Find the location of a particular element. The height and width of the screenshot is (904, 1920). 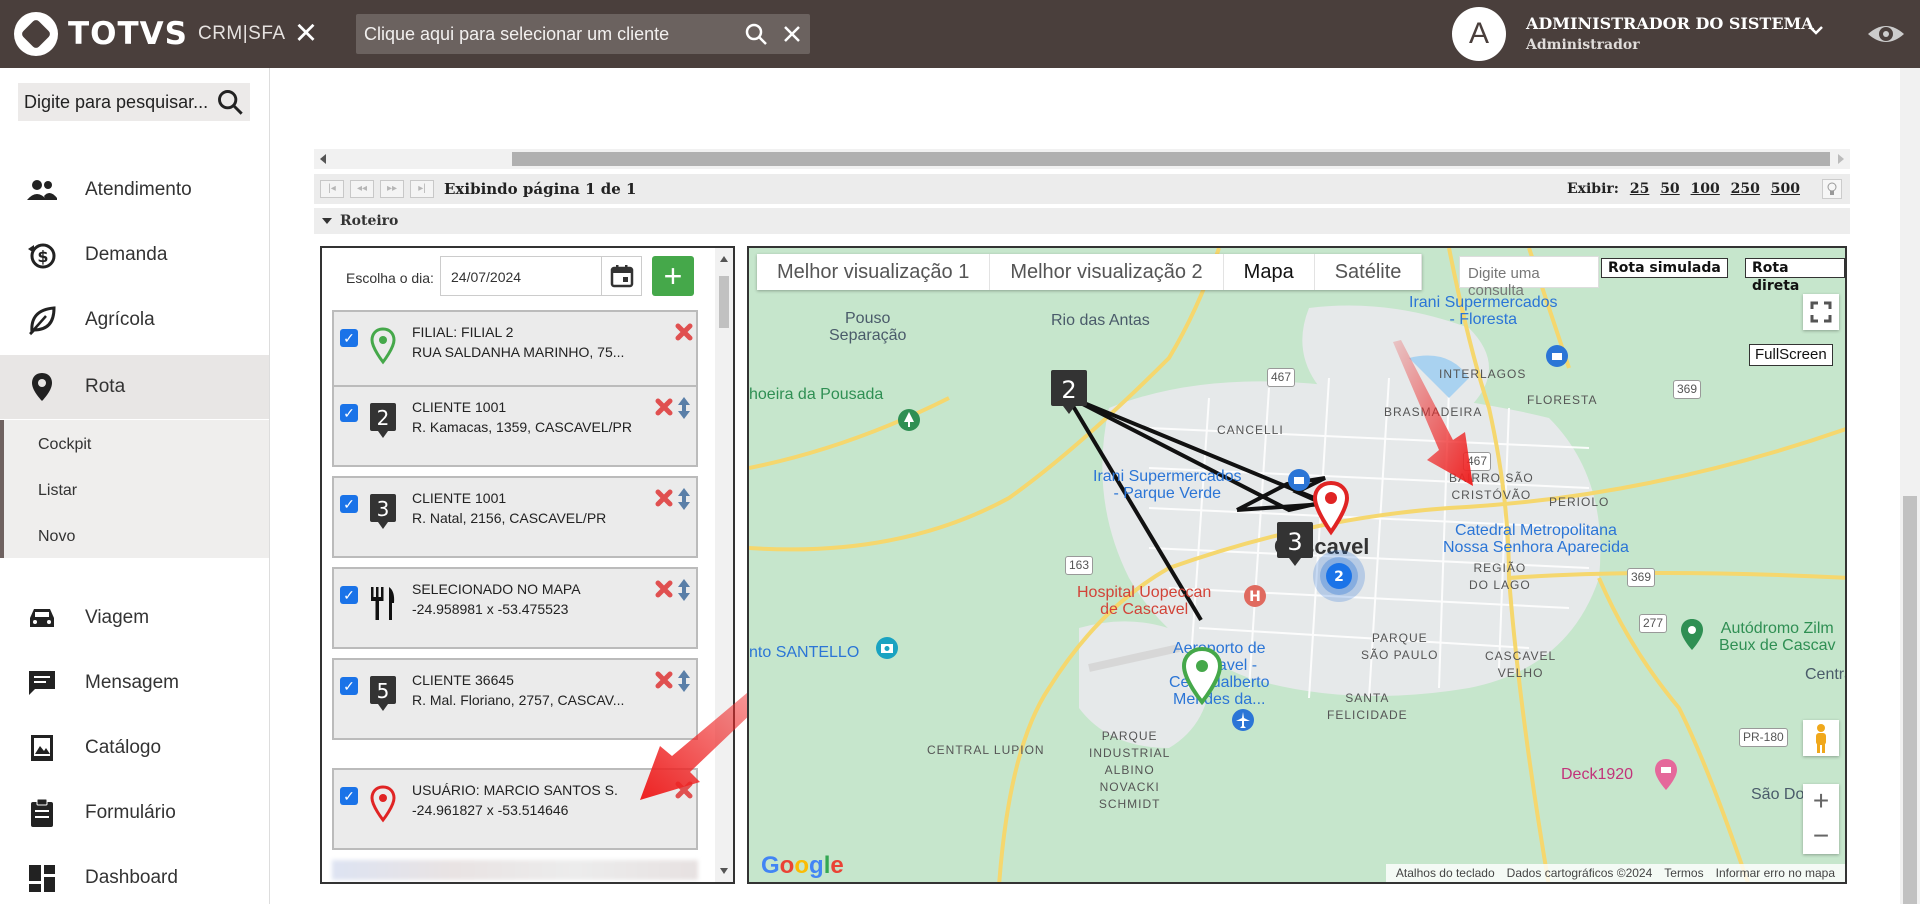

simulated-route-button: Rota simulada is located at coordinates (1664, 268).